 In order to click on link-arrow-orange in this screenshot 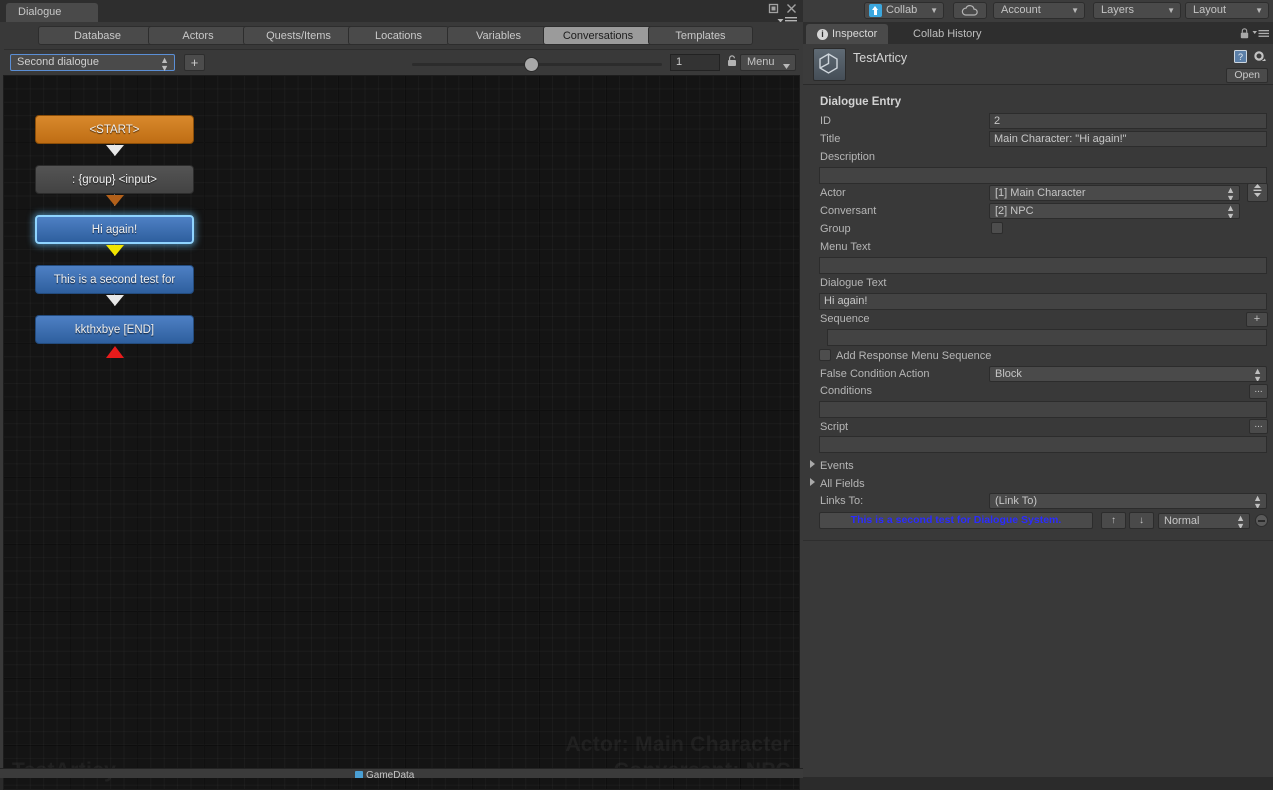, I will do `click(115, 200)`.